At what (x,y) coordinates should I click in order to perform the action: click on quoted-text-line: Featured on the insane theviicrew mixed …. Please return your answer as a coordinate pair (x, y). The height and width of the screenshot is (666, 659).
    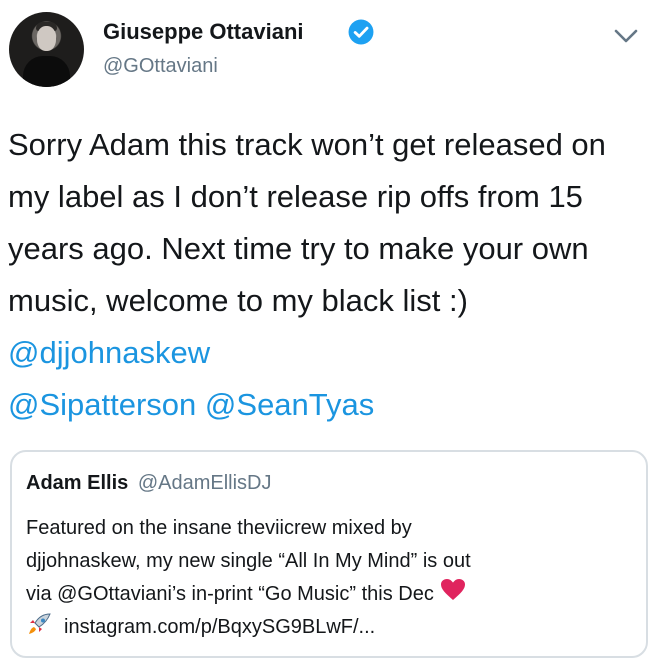
    Looking at the image, I should click on (326, 528).